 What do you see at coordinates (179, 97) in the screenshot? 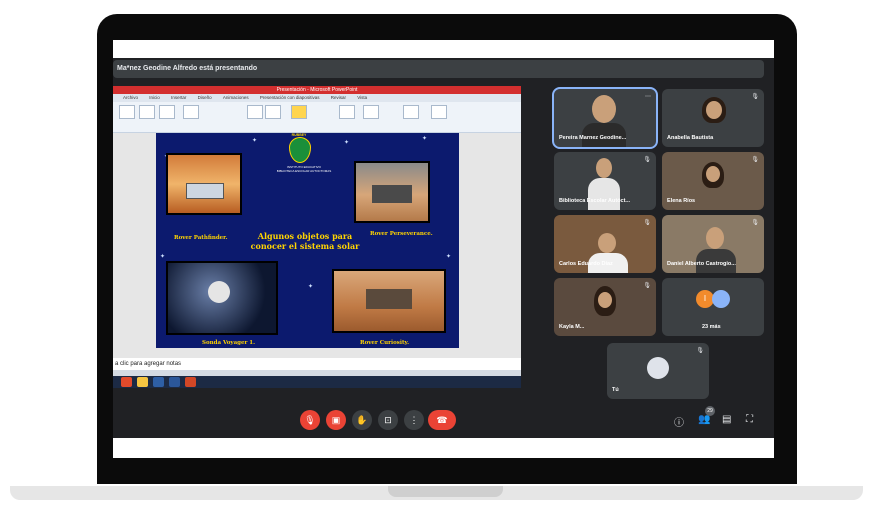
I see `ribbon-tab: Insertar` at bounding box center [179, 97].